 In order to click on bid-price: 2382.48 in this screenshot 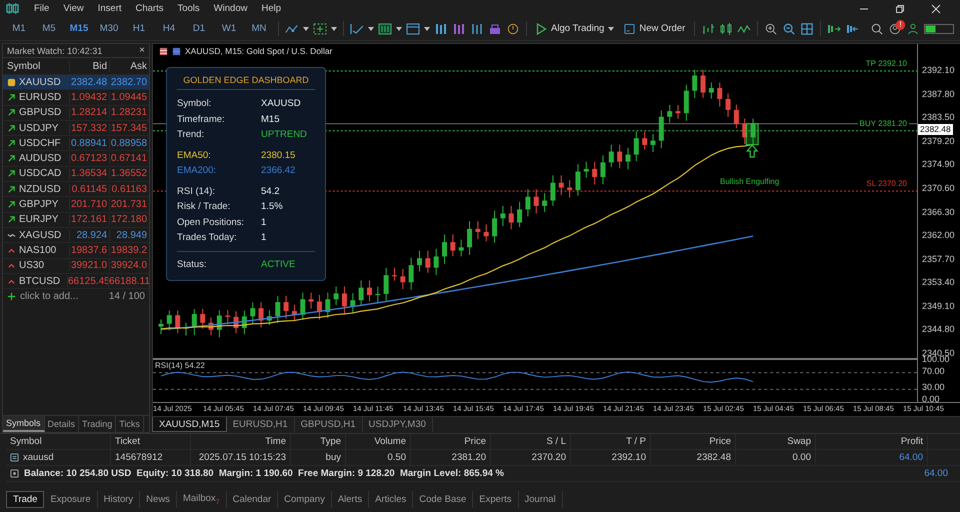, I will do `click(89, 82)`.